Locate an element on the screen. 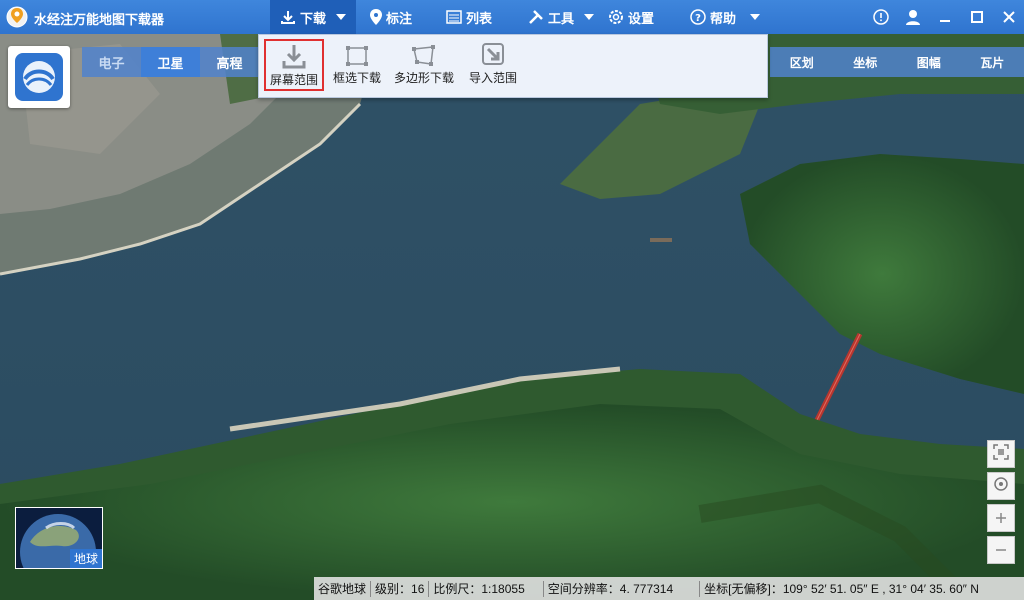  menu-help: ? 帮助 is located at coordinates (725, 17).